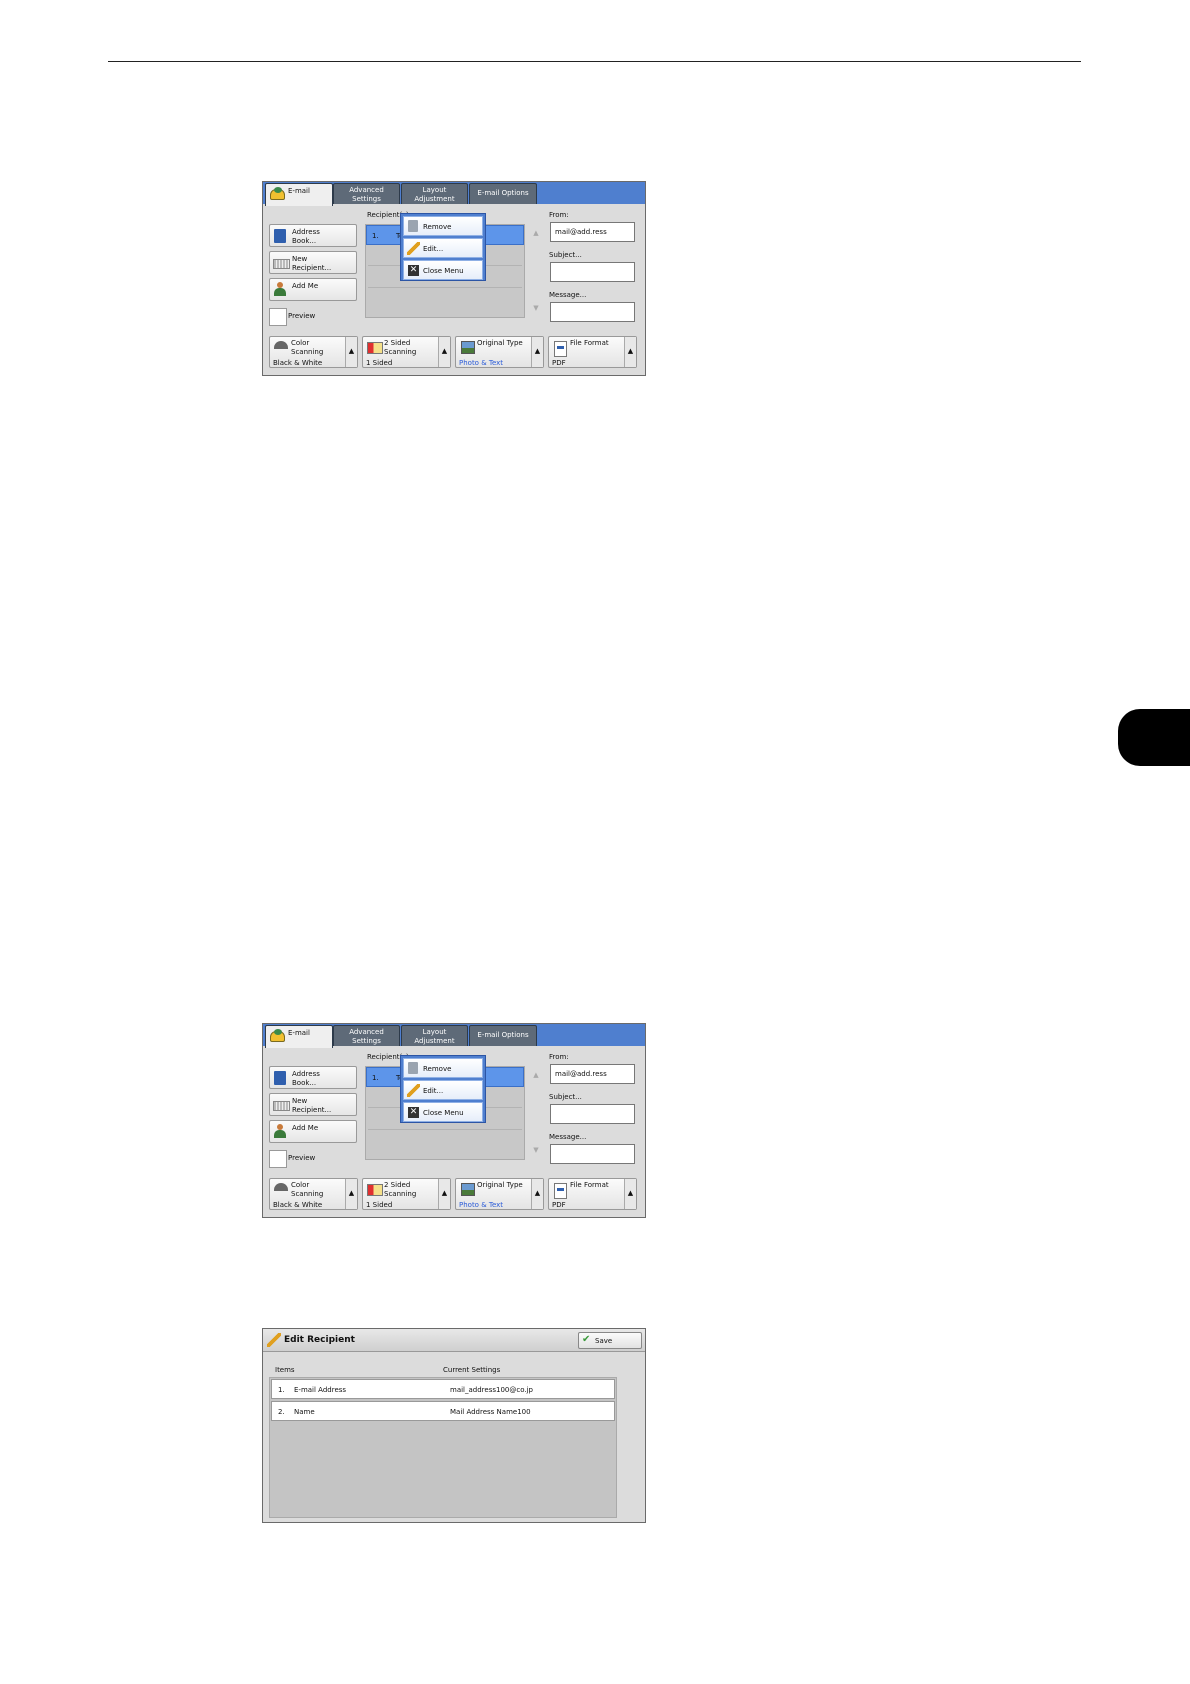 This screenshot has height=1684, width=1190. What do you see at coordinates (285, 1370) in the screenshot?
I see `items-column-header: Items` at bounding box center [285, 1370].